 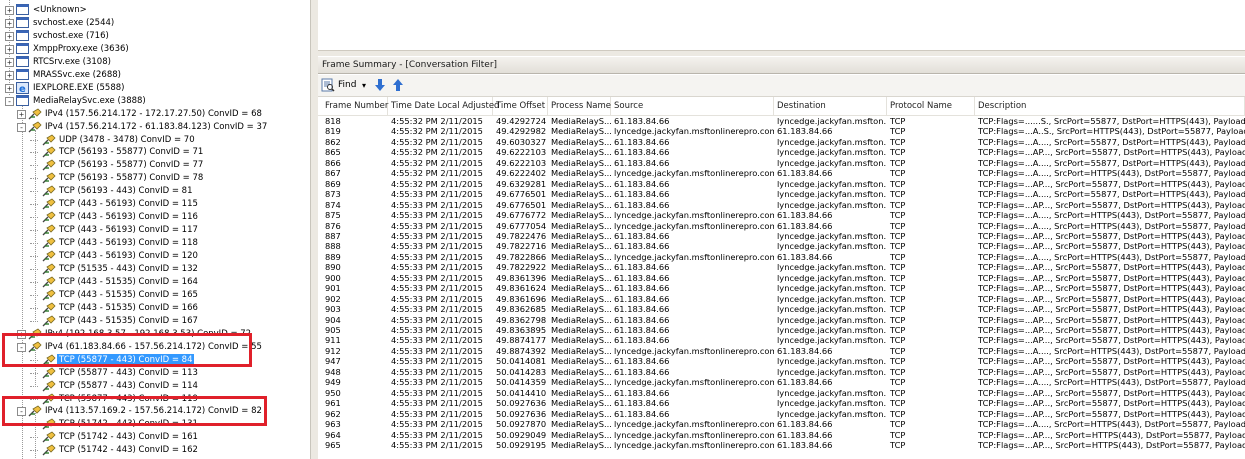 I want to click on frame-cell: 49.8874177, so click(x=521, y=340).